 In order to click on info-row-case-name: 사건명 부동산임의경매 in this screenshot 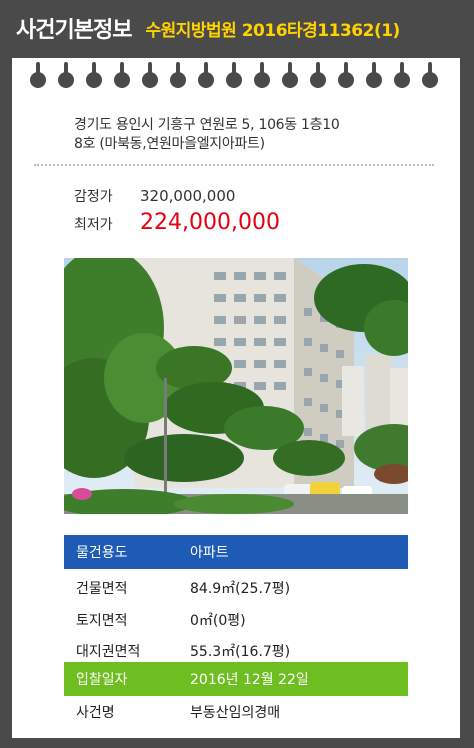, I will do `click(236, 712)`.